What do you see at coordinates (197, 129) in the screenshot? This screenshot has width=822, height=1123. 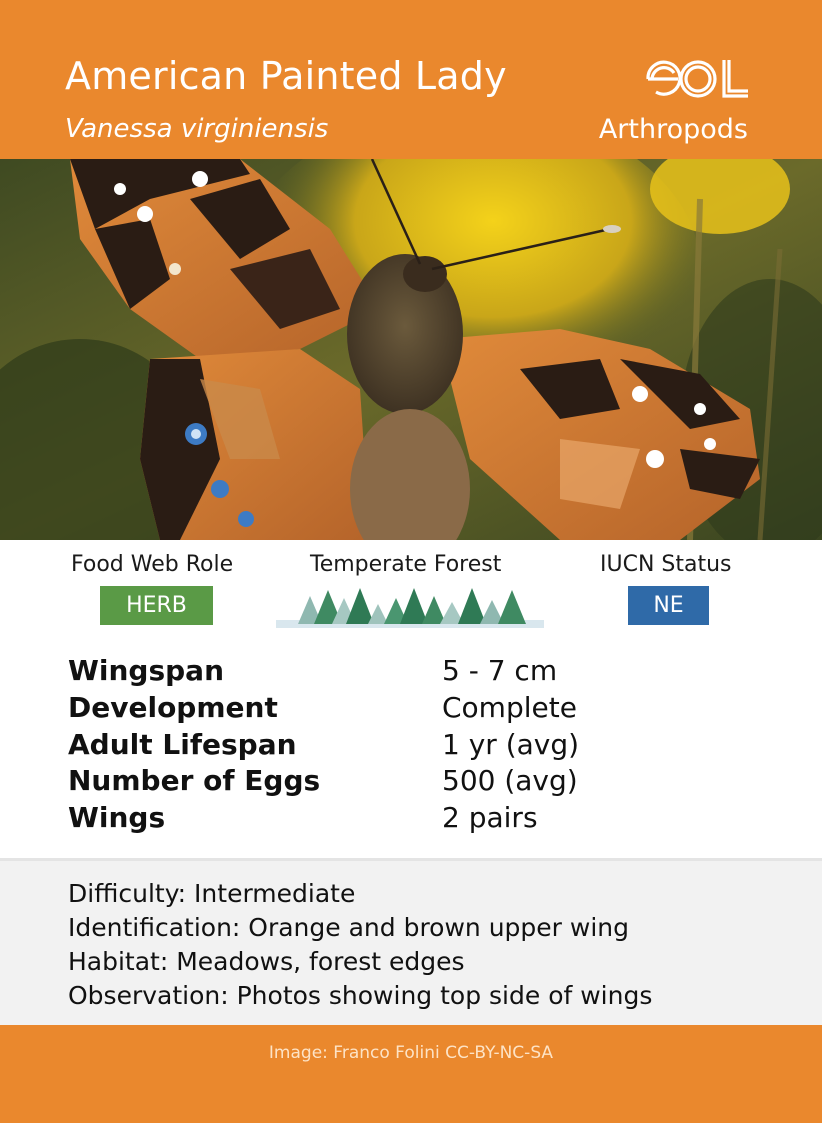 I see `scientific-name: Vanessa virginiensis` at bounding box center [197, 129].